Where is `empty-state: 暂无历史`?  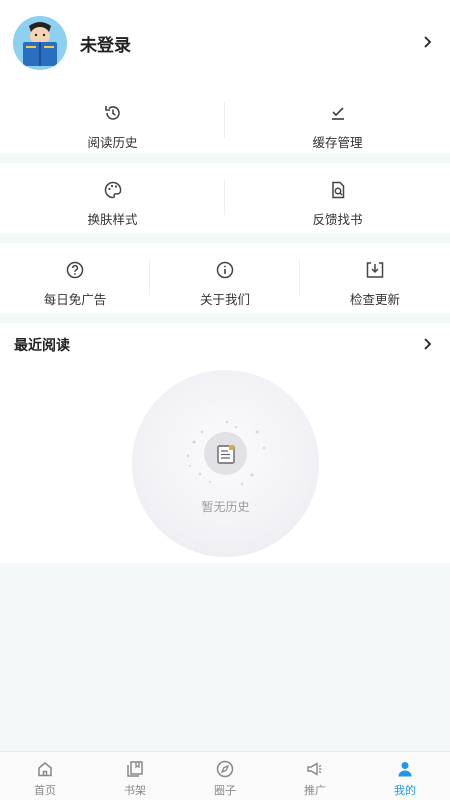 empty-state: 暂无历史 is located at coordinates (225, 463).